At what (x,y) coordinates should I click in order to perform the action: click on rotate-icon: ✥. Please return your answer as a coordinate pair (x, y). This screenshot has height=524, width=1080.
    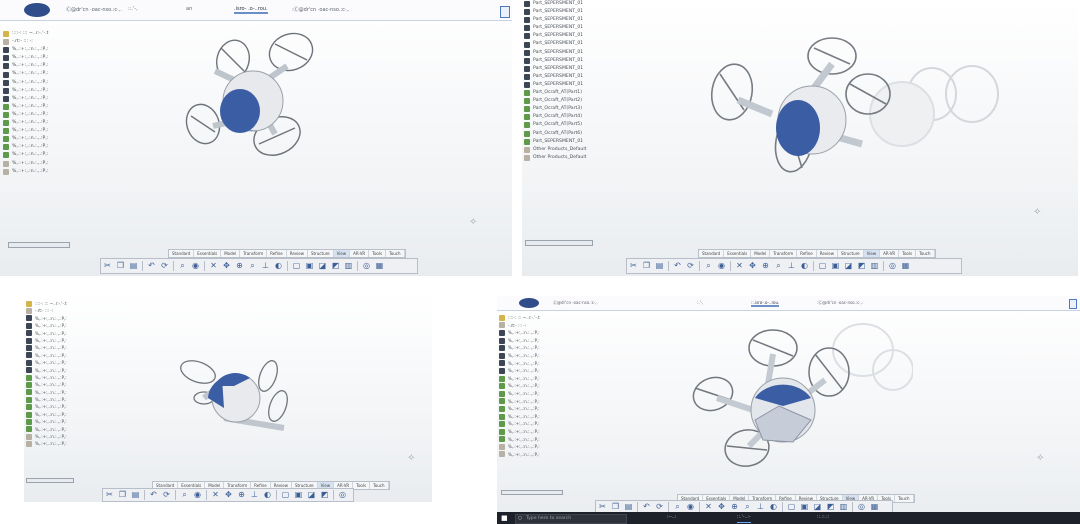
    Looking at the image, I should click on (722, 507).